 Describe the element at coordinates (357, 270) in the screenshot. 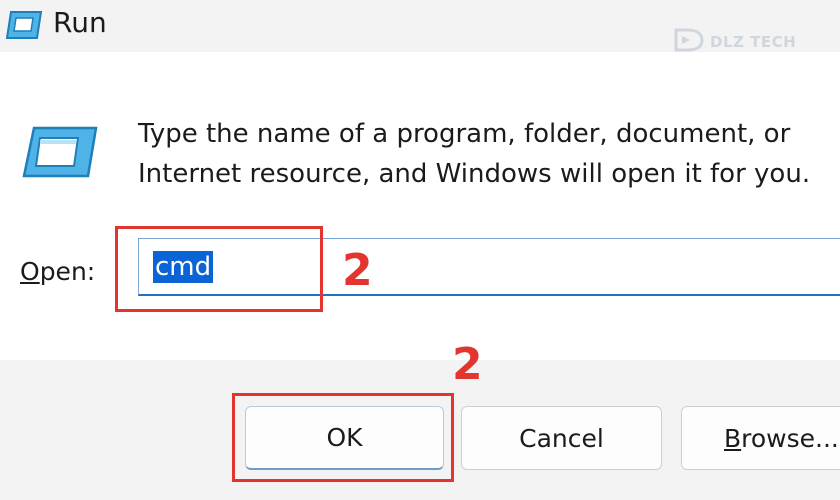

I see `step-number-input: 2` at that location.